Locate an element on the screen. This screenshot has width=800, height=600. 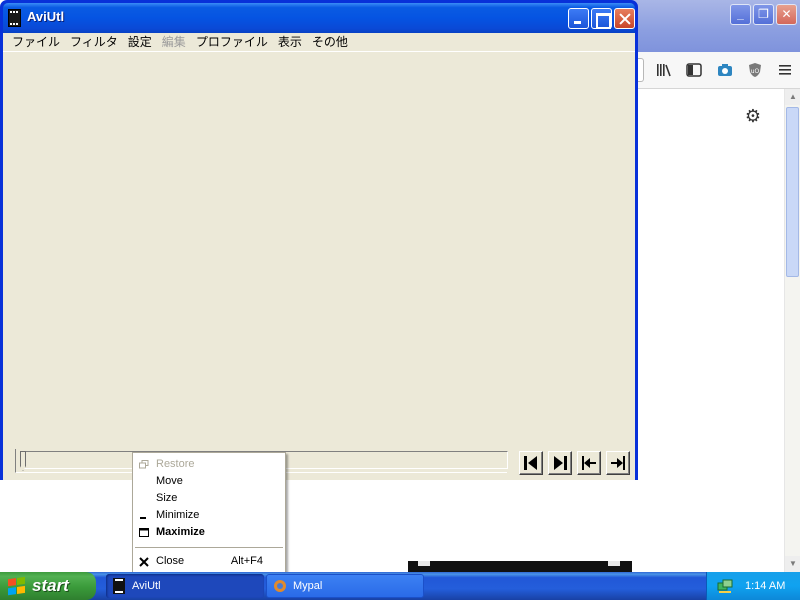
start-label: start is located at coordinates (50, 585).